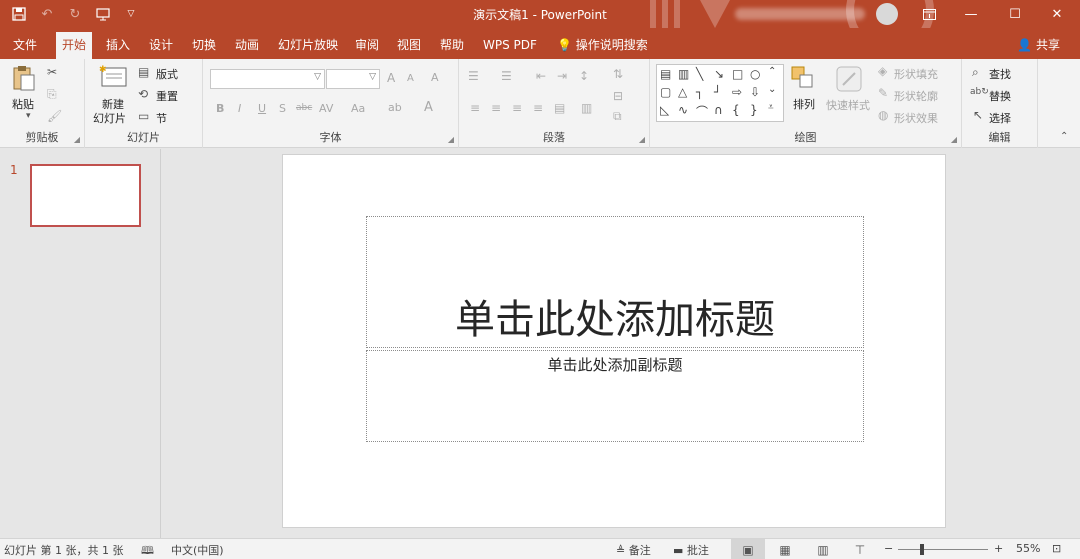  What do you see at coordinates (1064, 136) in the screenshot?
I see `collapse-ribbon-icon: ⌃` at bounding box center [1064, 136].